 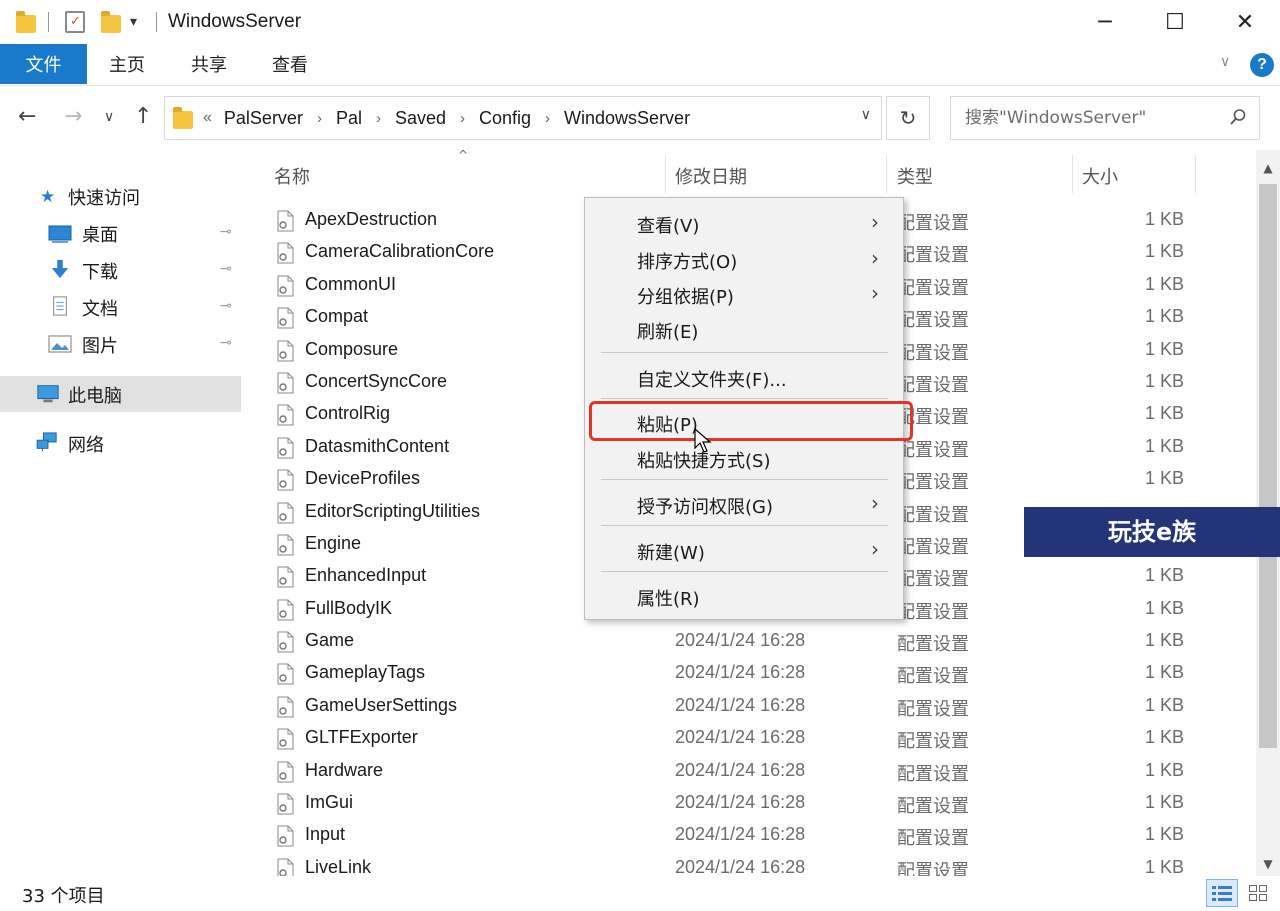 I want to click on file-row: Input 2024/1/24 16:28 配置设置 1 KB, so click(x=757, y=835).